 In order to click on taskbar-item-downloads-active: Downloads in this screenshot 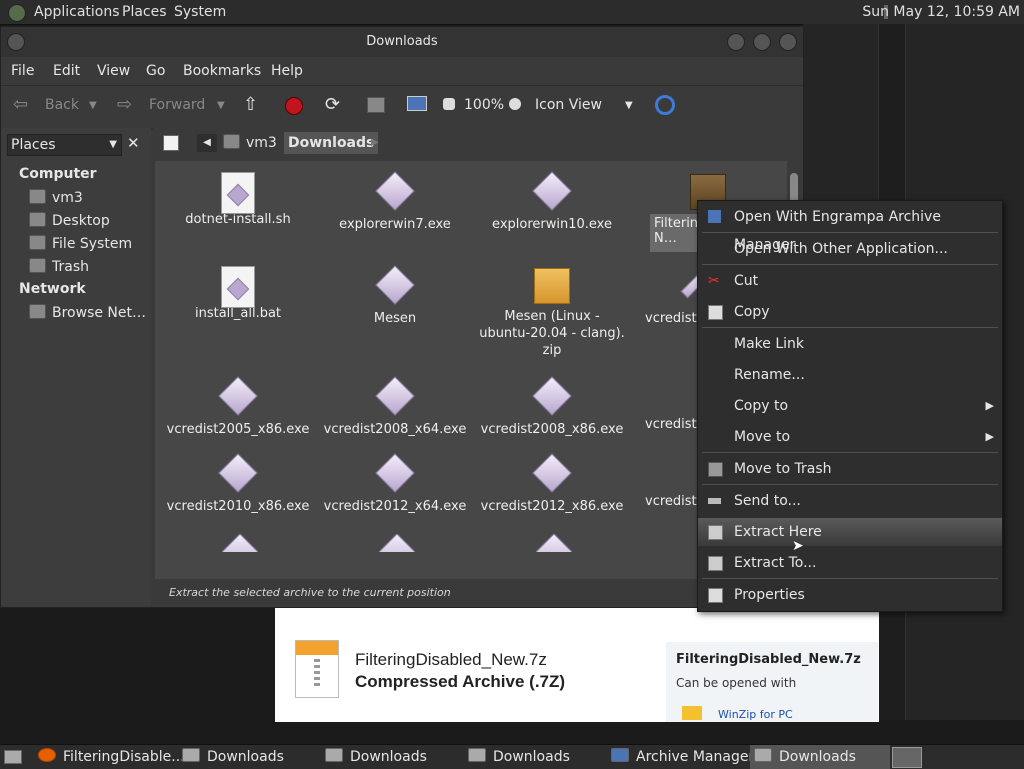, I will do `click(820, 757)`.